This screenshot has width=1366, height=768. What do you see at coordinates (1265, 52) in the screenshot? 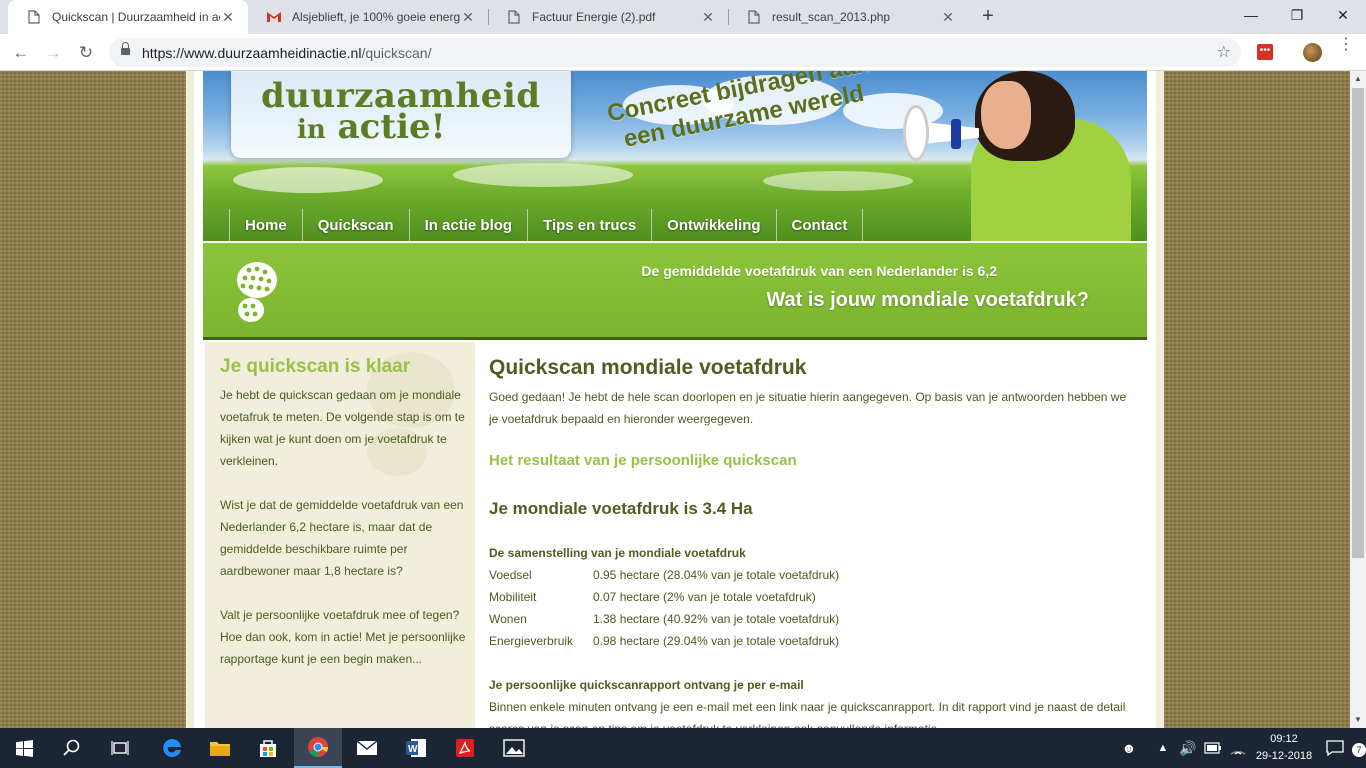
I see `extension-icon: •••` at bounding box center [1265, 52].